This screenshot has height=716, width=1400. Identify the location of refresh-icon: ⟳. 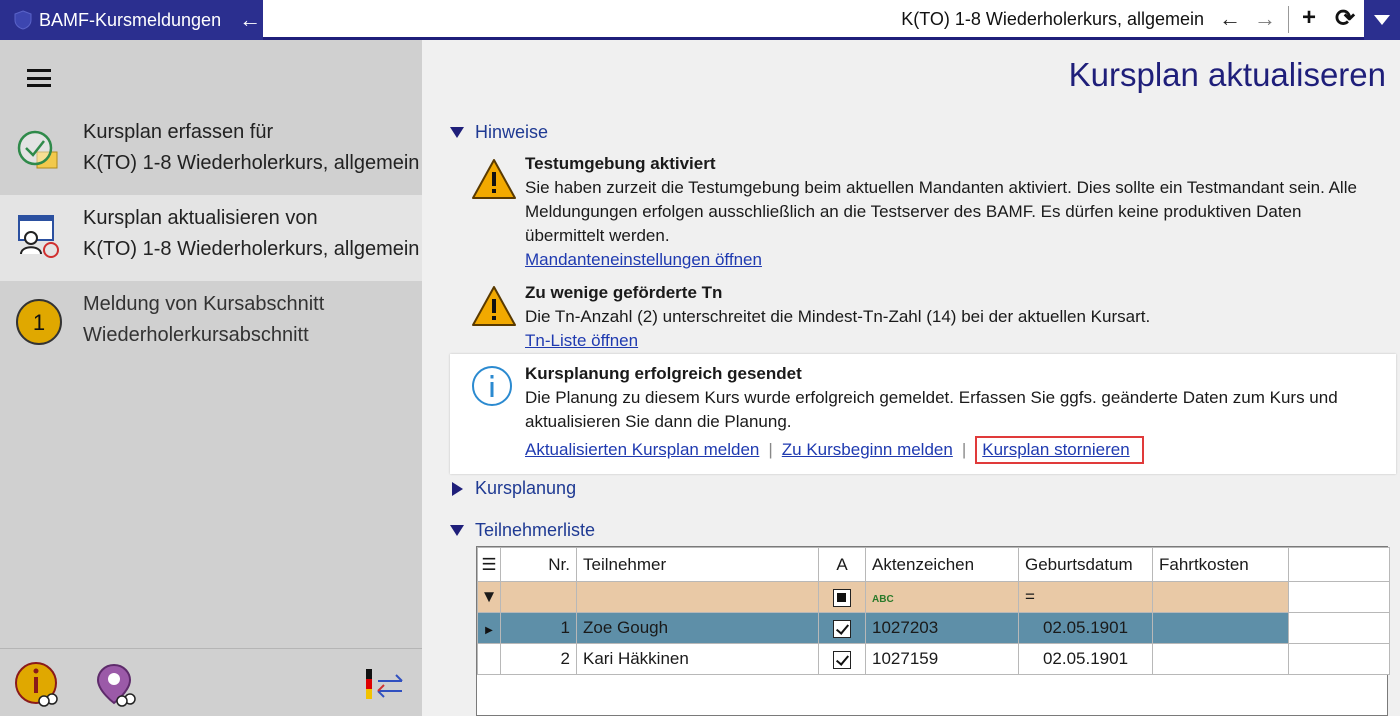
(1345, 18).